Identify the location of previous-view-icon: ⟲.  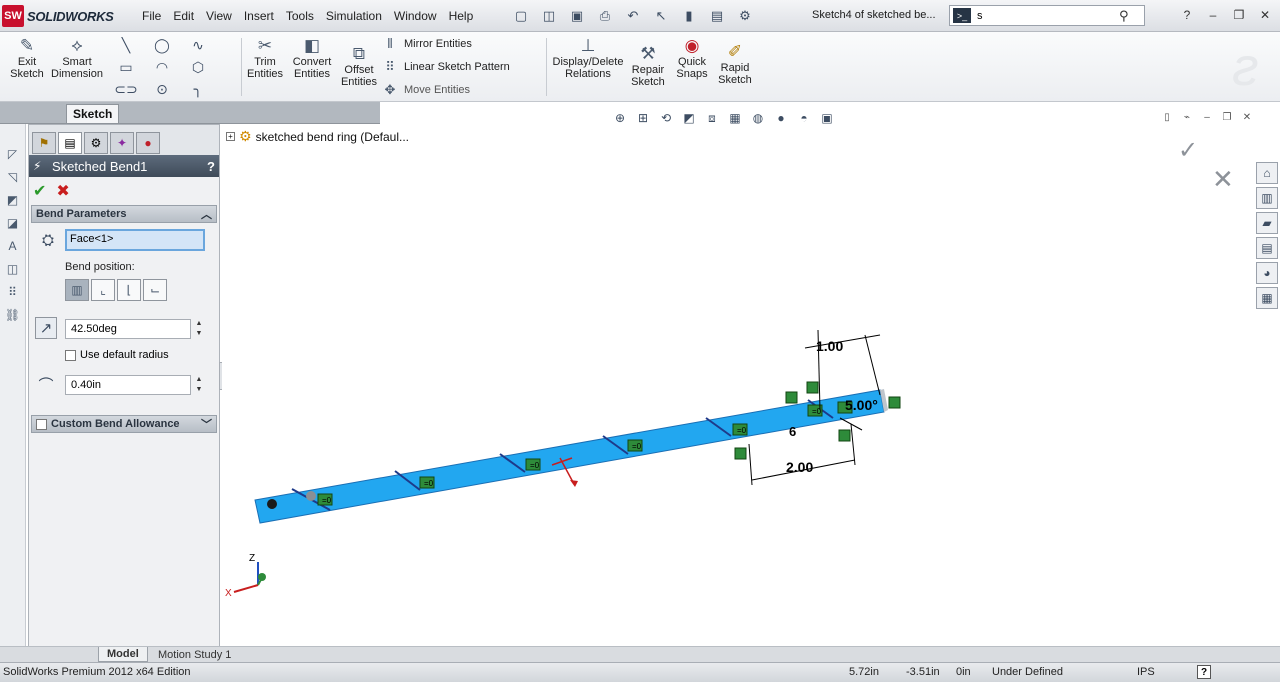
(666, 118).